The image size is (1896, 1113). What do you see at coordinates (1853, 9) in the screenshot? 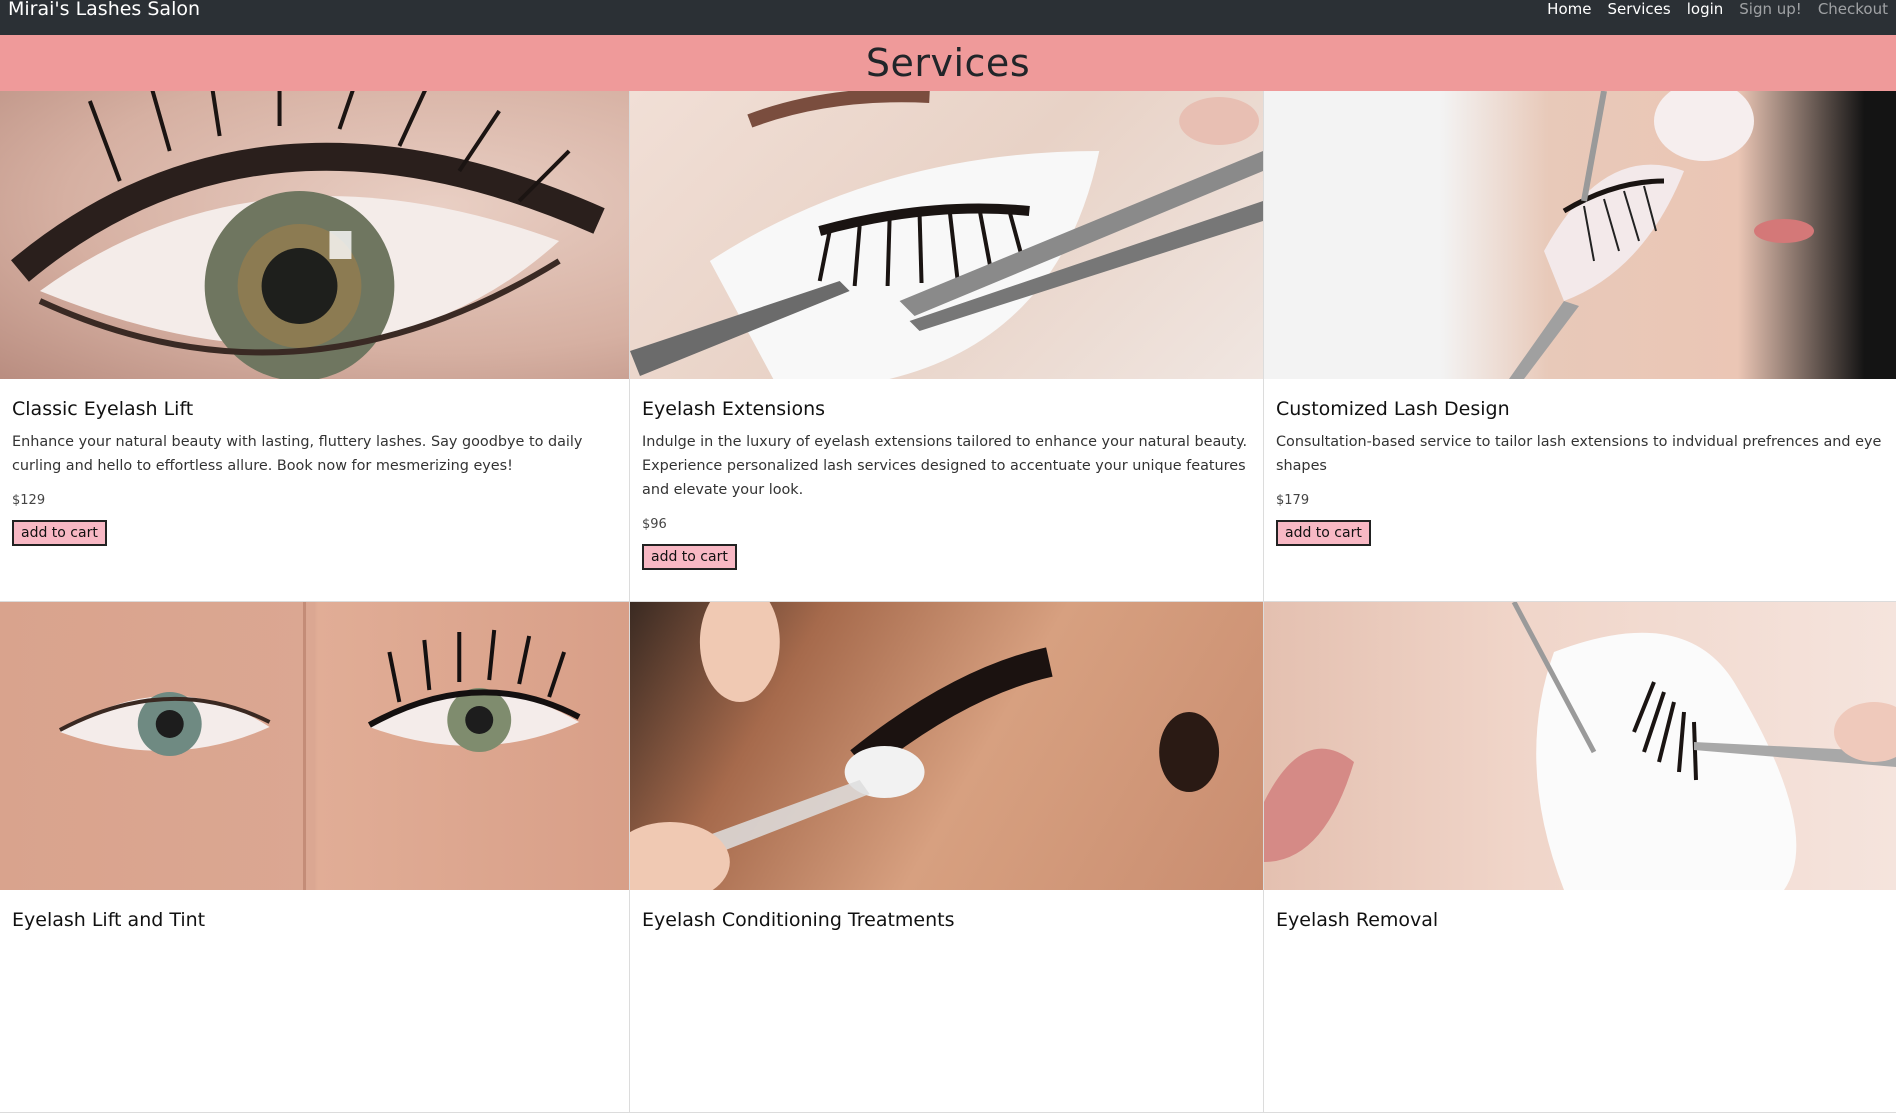
I see `nav-checkout-link: Checkout` at bounding box center [1853, 9].